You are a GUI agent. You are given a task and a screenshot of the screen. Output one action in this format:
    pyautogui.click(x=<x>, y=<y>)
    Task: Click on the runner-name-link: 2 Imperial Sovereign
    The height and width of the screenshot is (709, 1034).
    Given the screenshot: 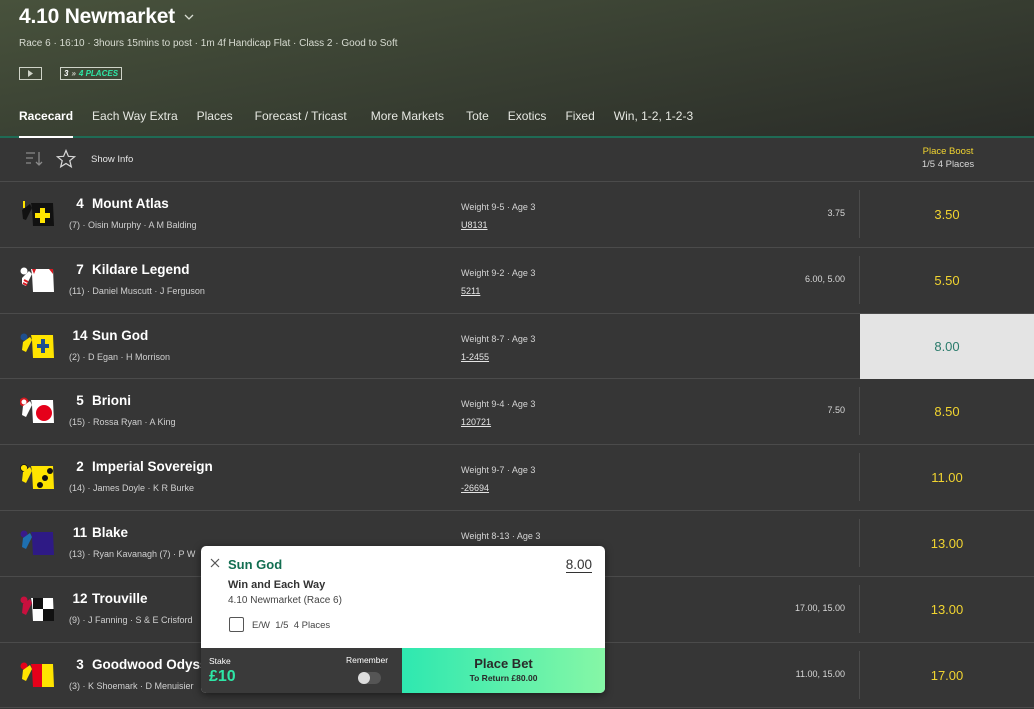 What is the action you would take?
    pyautogui.click(x=141, y=466)
    